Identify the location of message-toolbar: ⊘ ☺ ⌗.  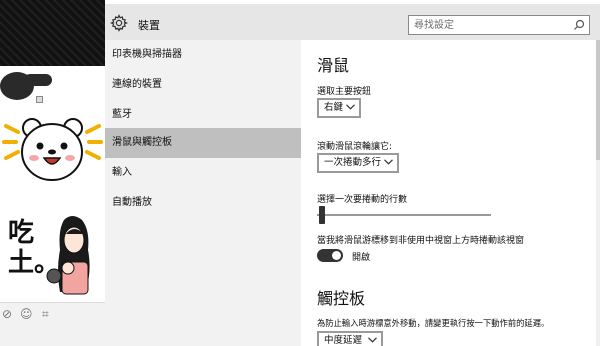
(52, 324).